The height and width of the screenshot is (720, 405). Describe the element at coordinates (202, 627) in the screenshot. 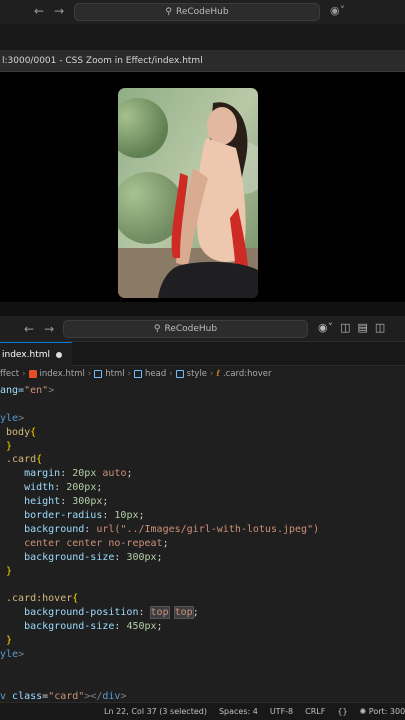

I see `code-line: background-size: 450px;` at that location.